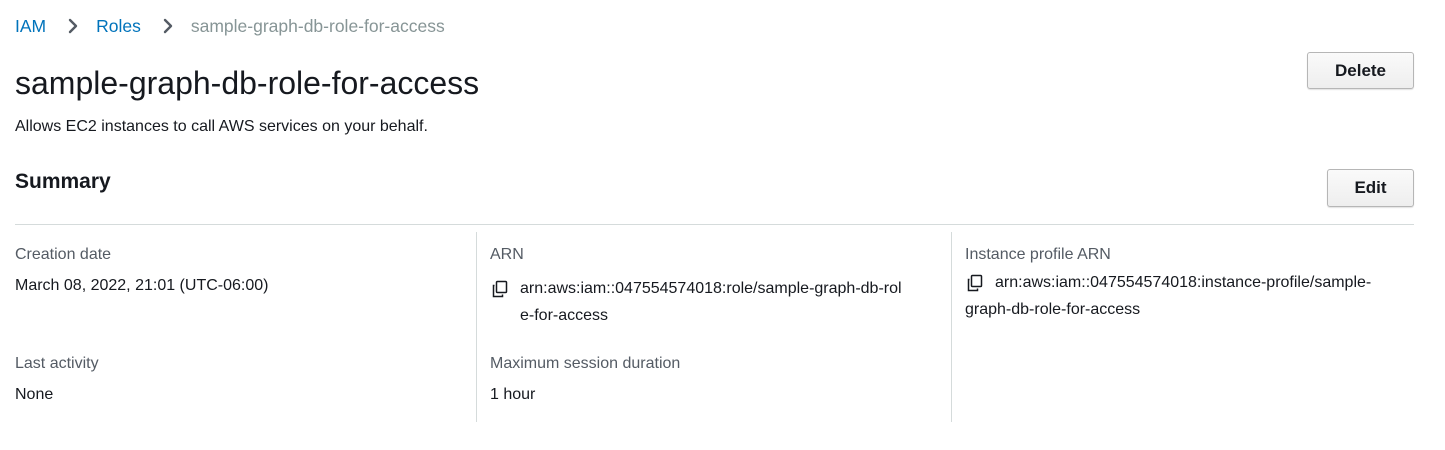 This screenshot has height=450, width=1445. What do you see at coordinates (57, 363) in the screenshot?
I see `last-activity-label: Last activity` at bounding box center [57, 363].